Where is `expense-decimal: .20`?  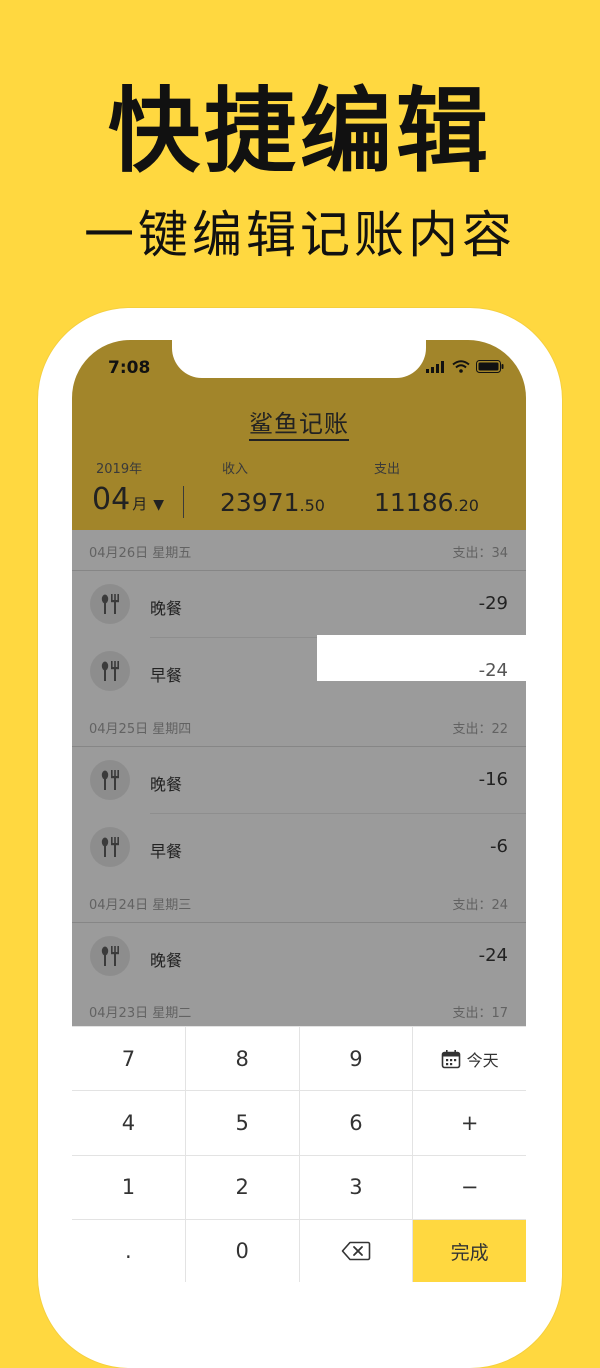
expense-decimal: .20 is located at coordinates (466, 505).